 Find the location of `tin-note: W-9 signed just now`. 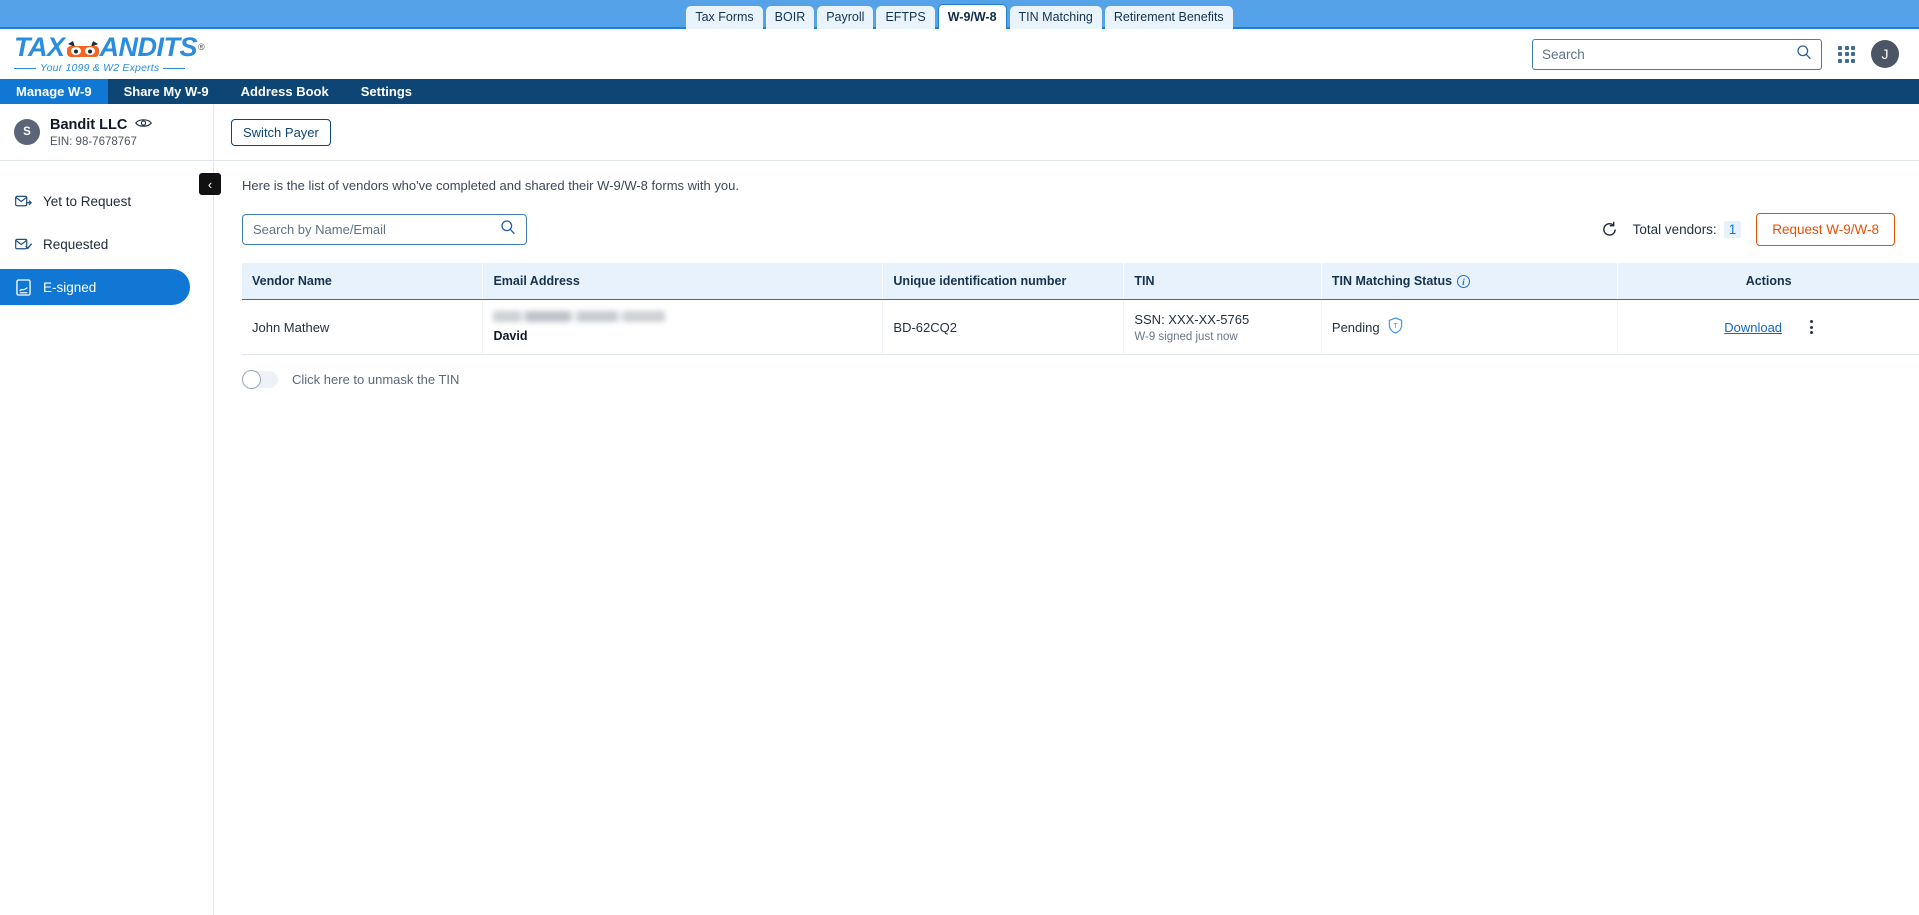

tin-note: W-9 signed just now is located at coordinates (1186, 336).